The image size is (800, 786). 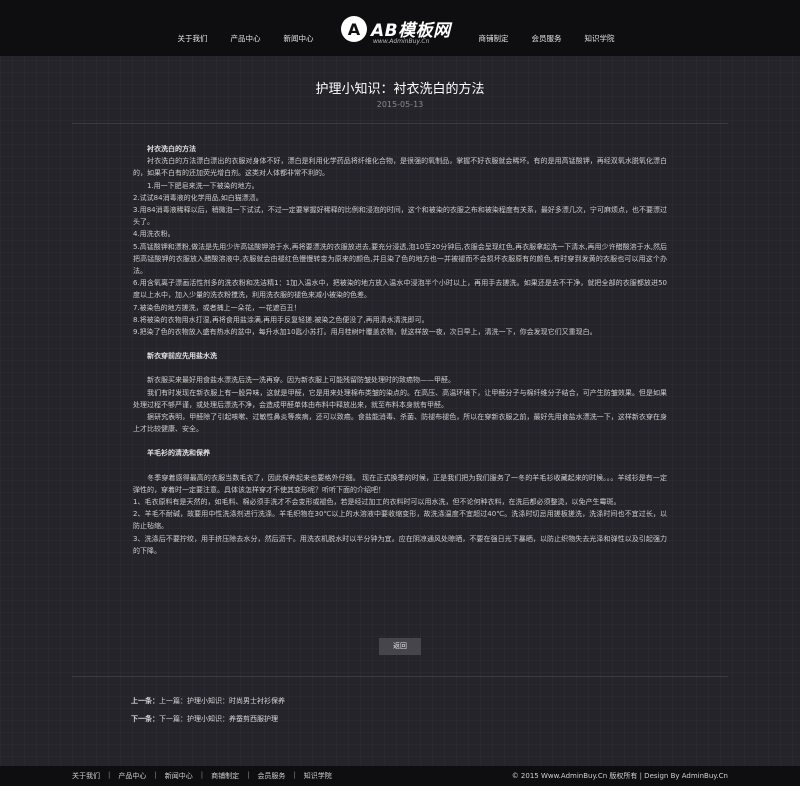 What do you see at coordinates (145, 719) in the screenshot?
I see `next-label: 下一条：` at bounding box center [145, 719].